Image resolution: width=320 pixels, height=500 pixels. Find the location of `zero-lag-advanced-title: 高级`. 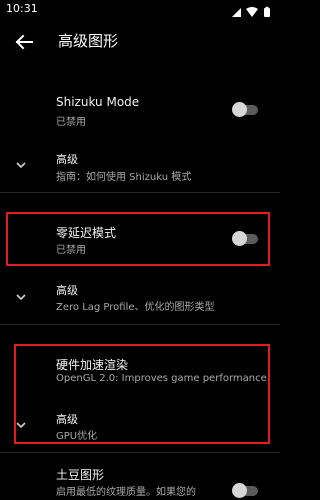

zero-lag-advanced-title: 高级 is located at coordinates (67, 290).